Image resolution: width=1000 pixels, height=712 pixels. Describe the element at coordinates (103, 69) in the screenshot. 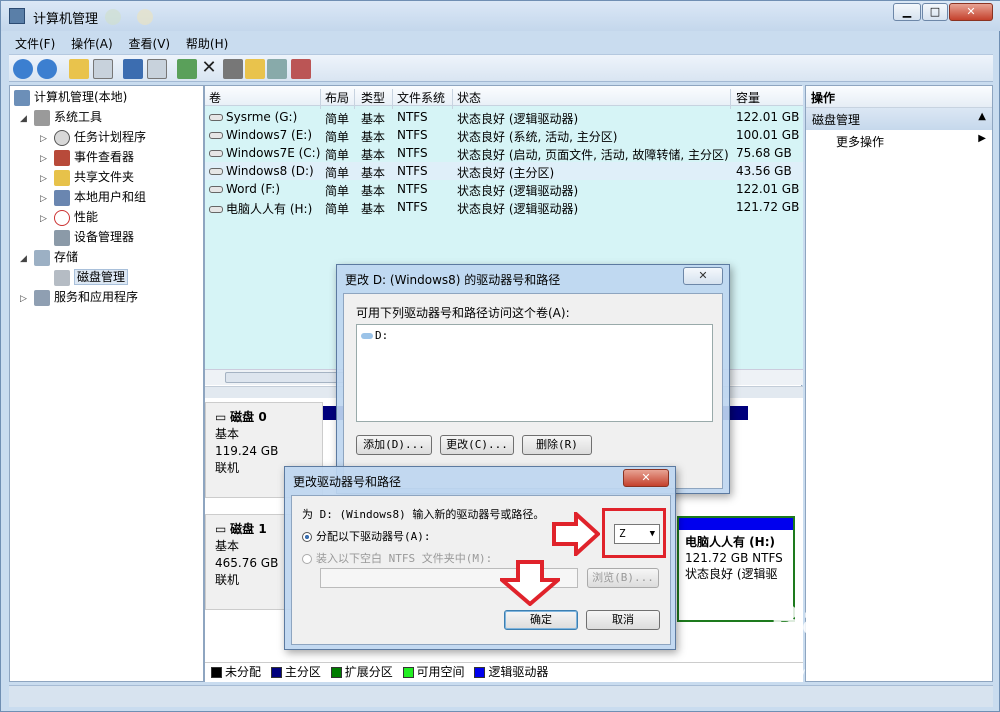

I see `show-hide-tree-icon` at that location.